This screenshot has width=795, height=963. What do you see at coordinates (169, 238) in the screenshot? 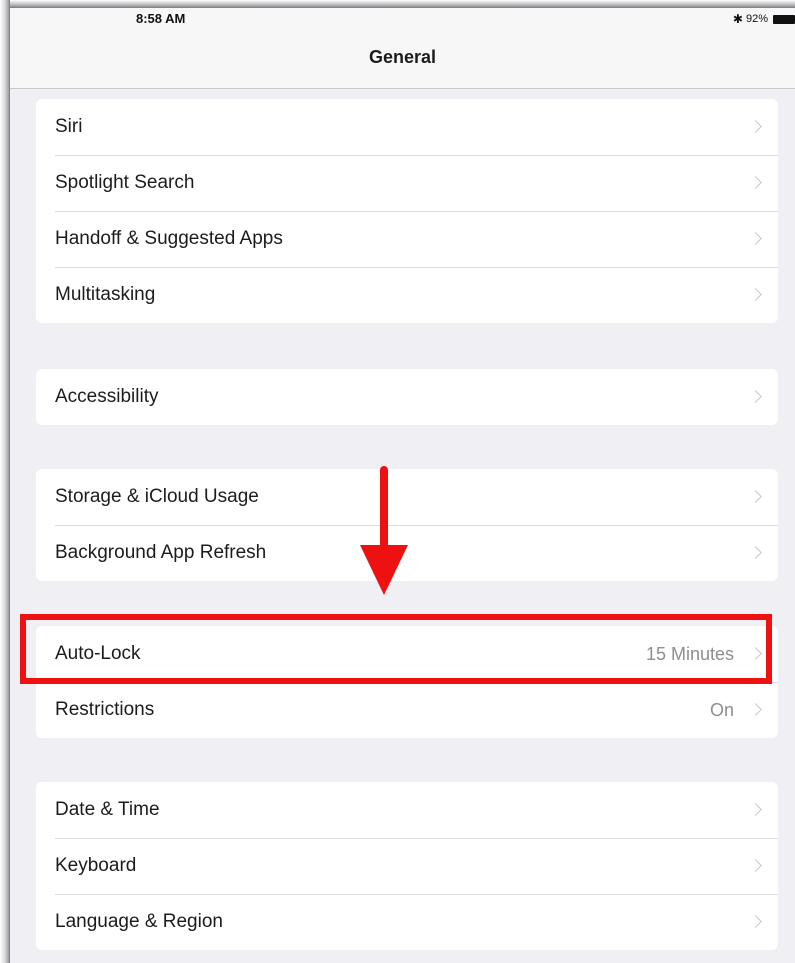
I see `row-label: Handoff & Suggested Apps` at bounding box center [169, 238].